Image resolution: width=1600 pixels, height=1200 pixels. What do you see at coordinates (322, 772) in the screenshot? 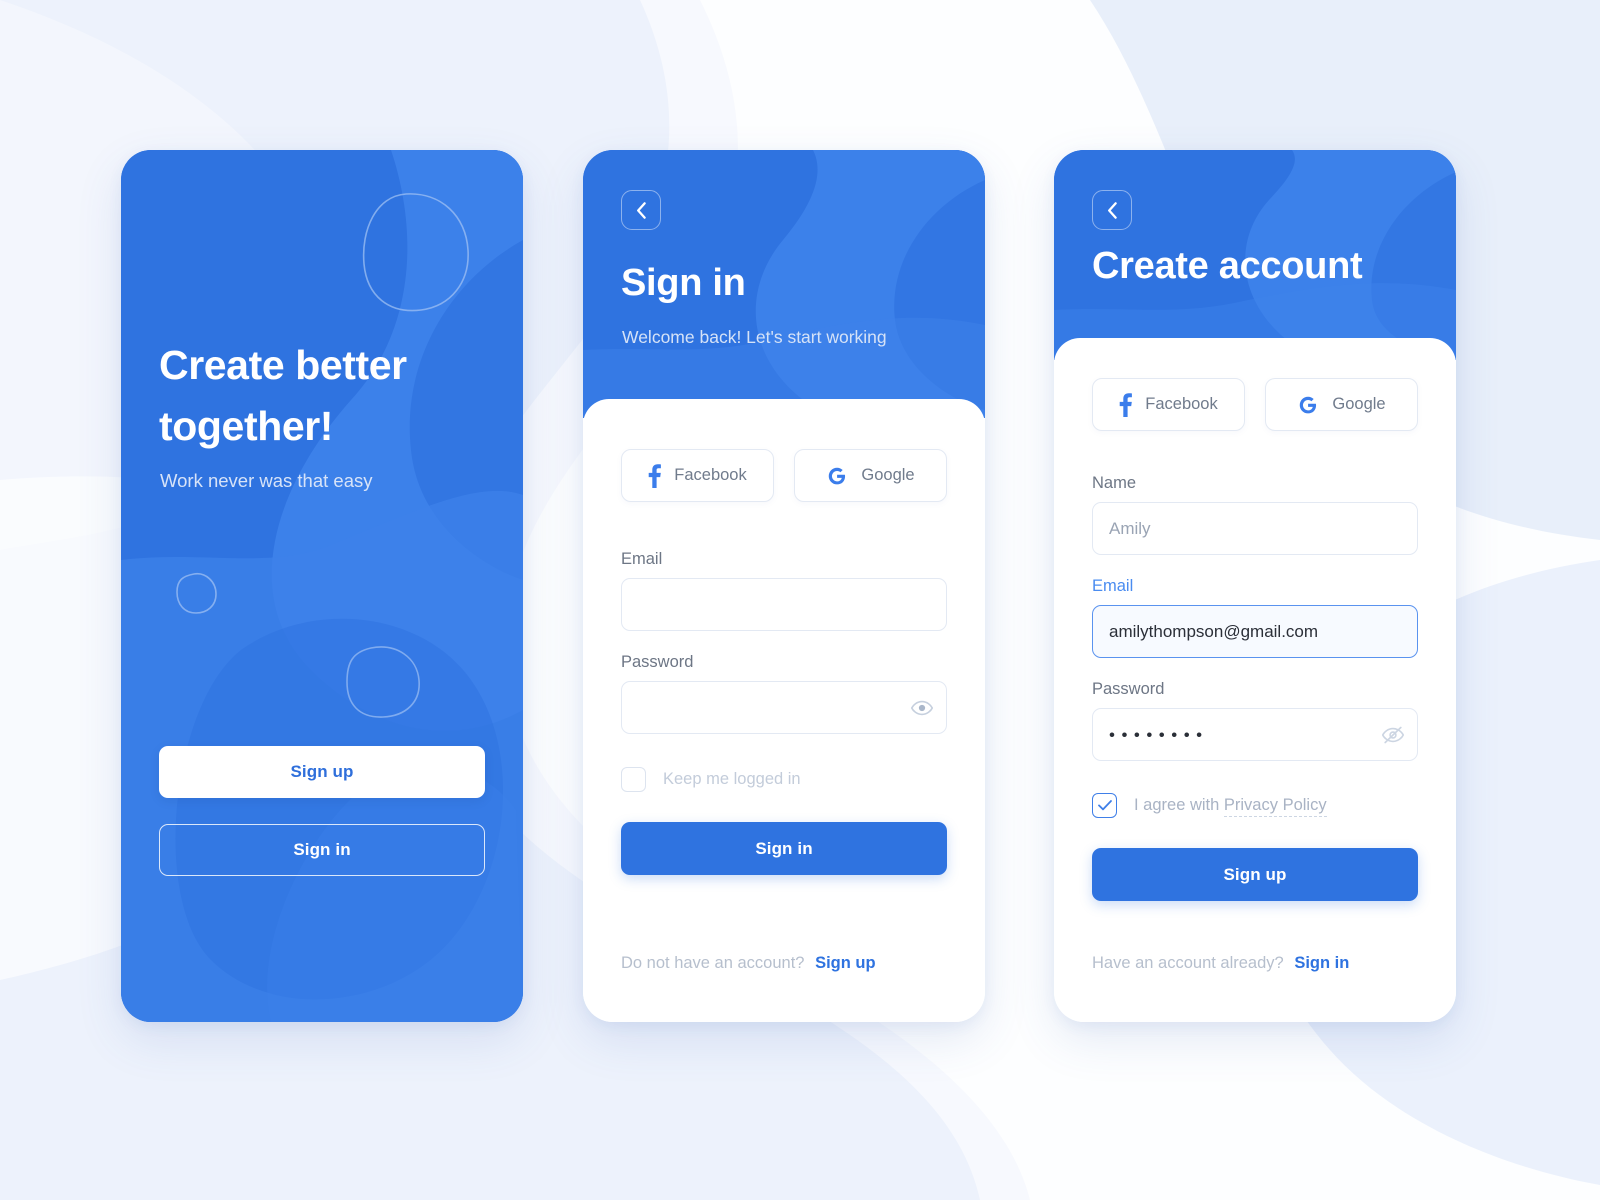
I see `sign-up-button: Sign up` at bounding box center [322, 772].